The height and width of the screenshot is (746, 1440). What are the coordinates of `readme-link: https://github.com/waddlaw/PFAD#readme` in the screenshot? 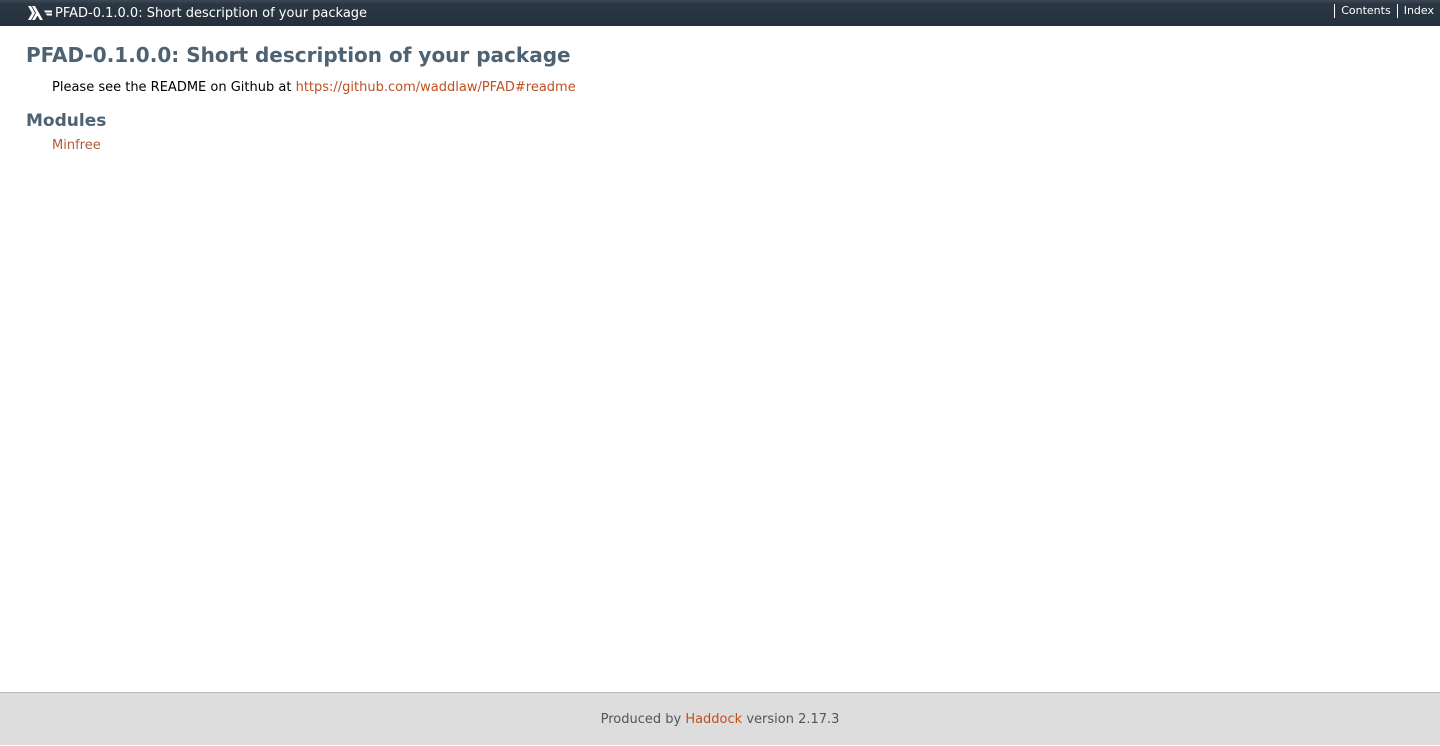 It's located at (436, 87).